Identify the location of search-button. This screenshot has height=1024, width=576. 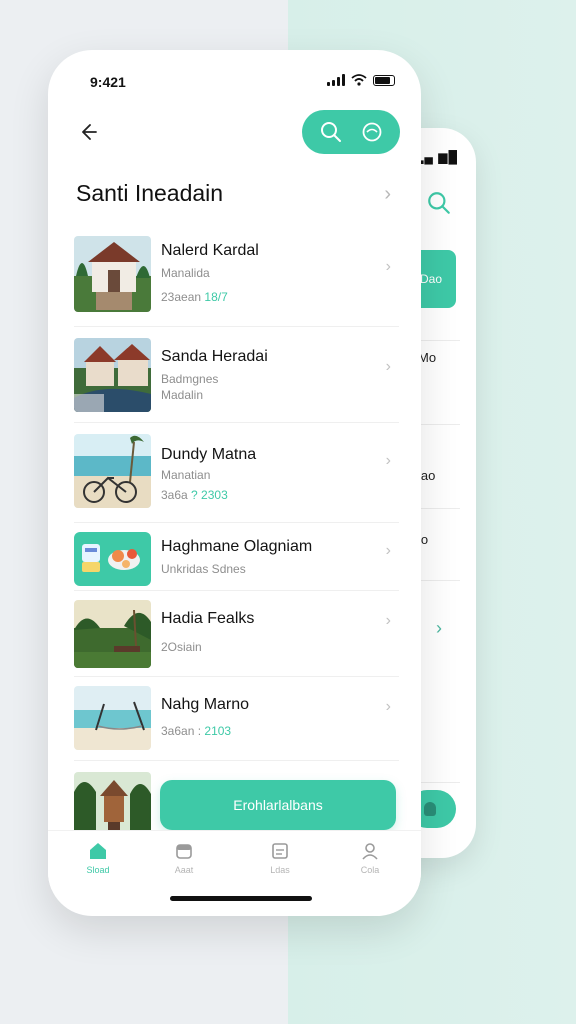
(331, 132).